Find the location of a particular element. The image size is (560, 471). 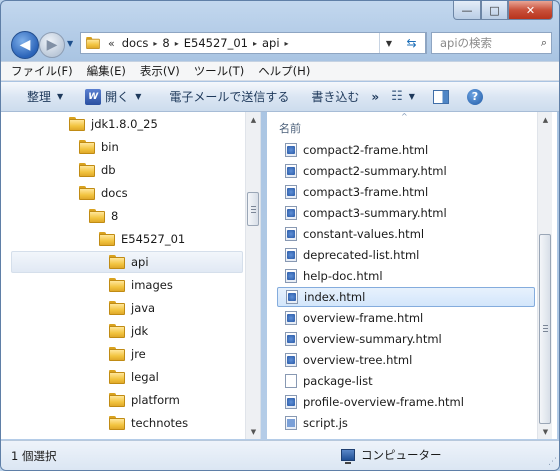

tree-item: jdk1.8.0_25 is located at coordinates (113, 124).